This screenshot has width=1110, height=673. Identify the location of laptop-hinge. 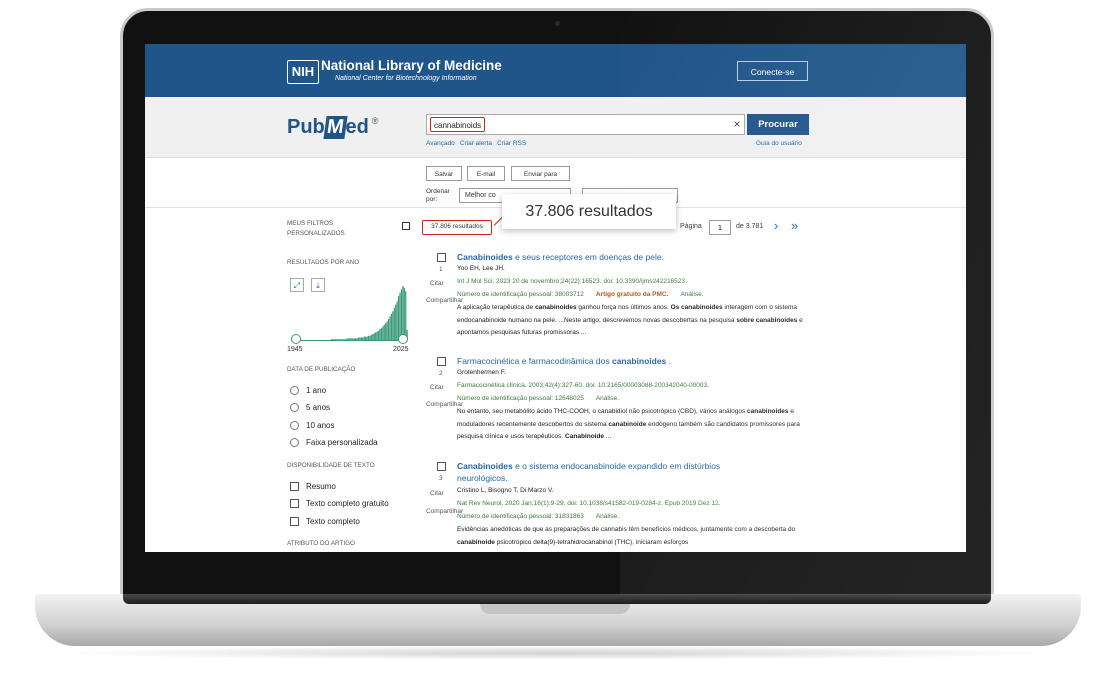
(557, 599).